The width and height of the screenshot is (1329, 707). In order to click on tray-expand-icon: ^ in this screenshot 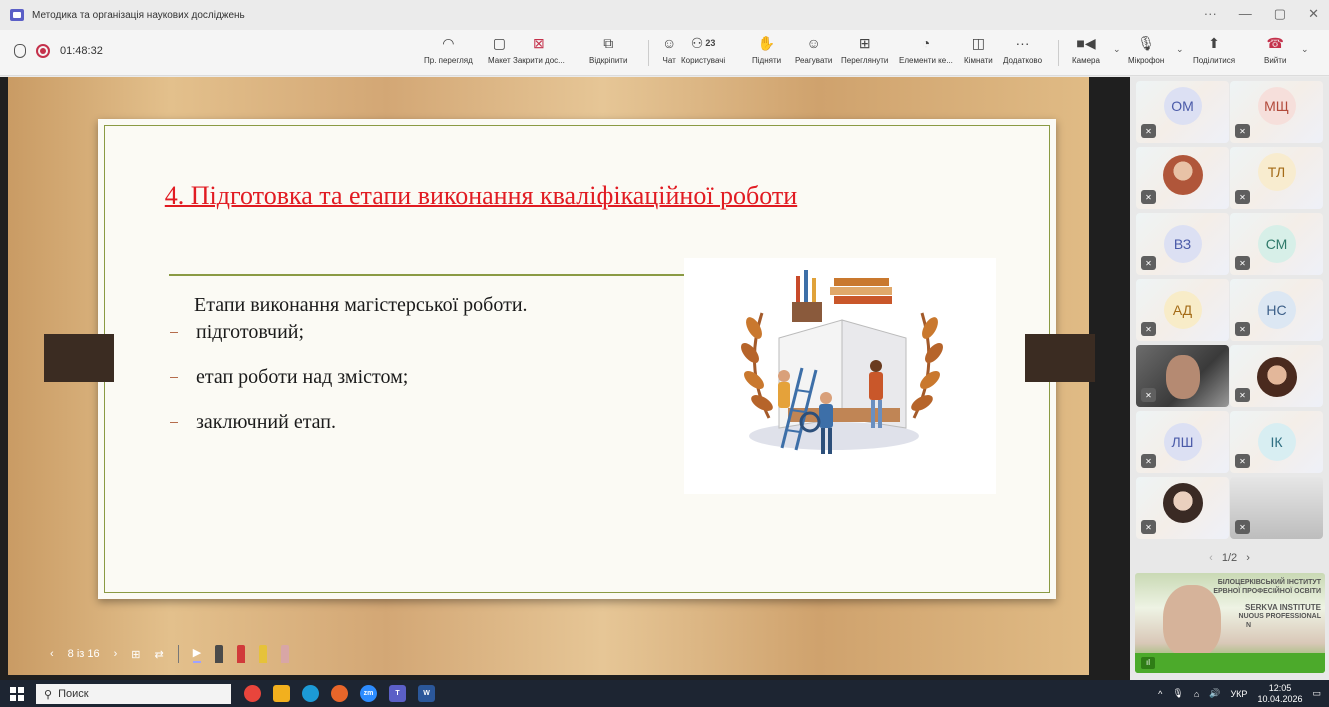, I will do `click(1160, 694)`.